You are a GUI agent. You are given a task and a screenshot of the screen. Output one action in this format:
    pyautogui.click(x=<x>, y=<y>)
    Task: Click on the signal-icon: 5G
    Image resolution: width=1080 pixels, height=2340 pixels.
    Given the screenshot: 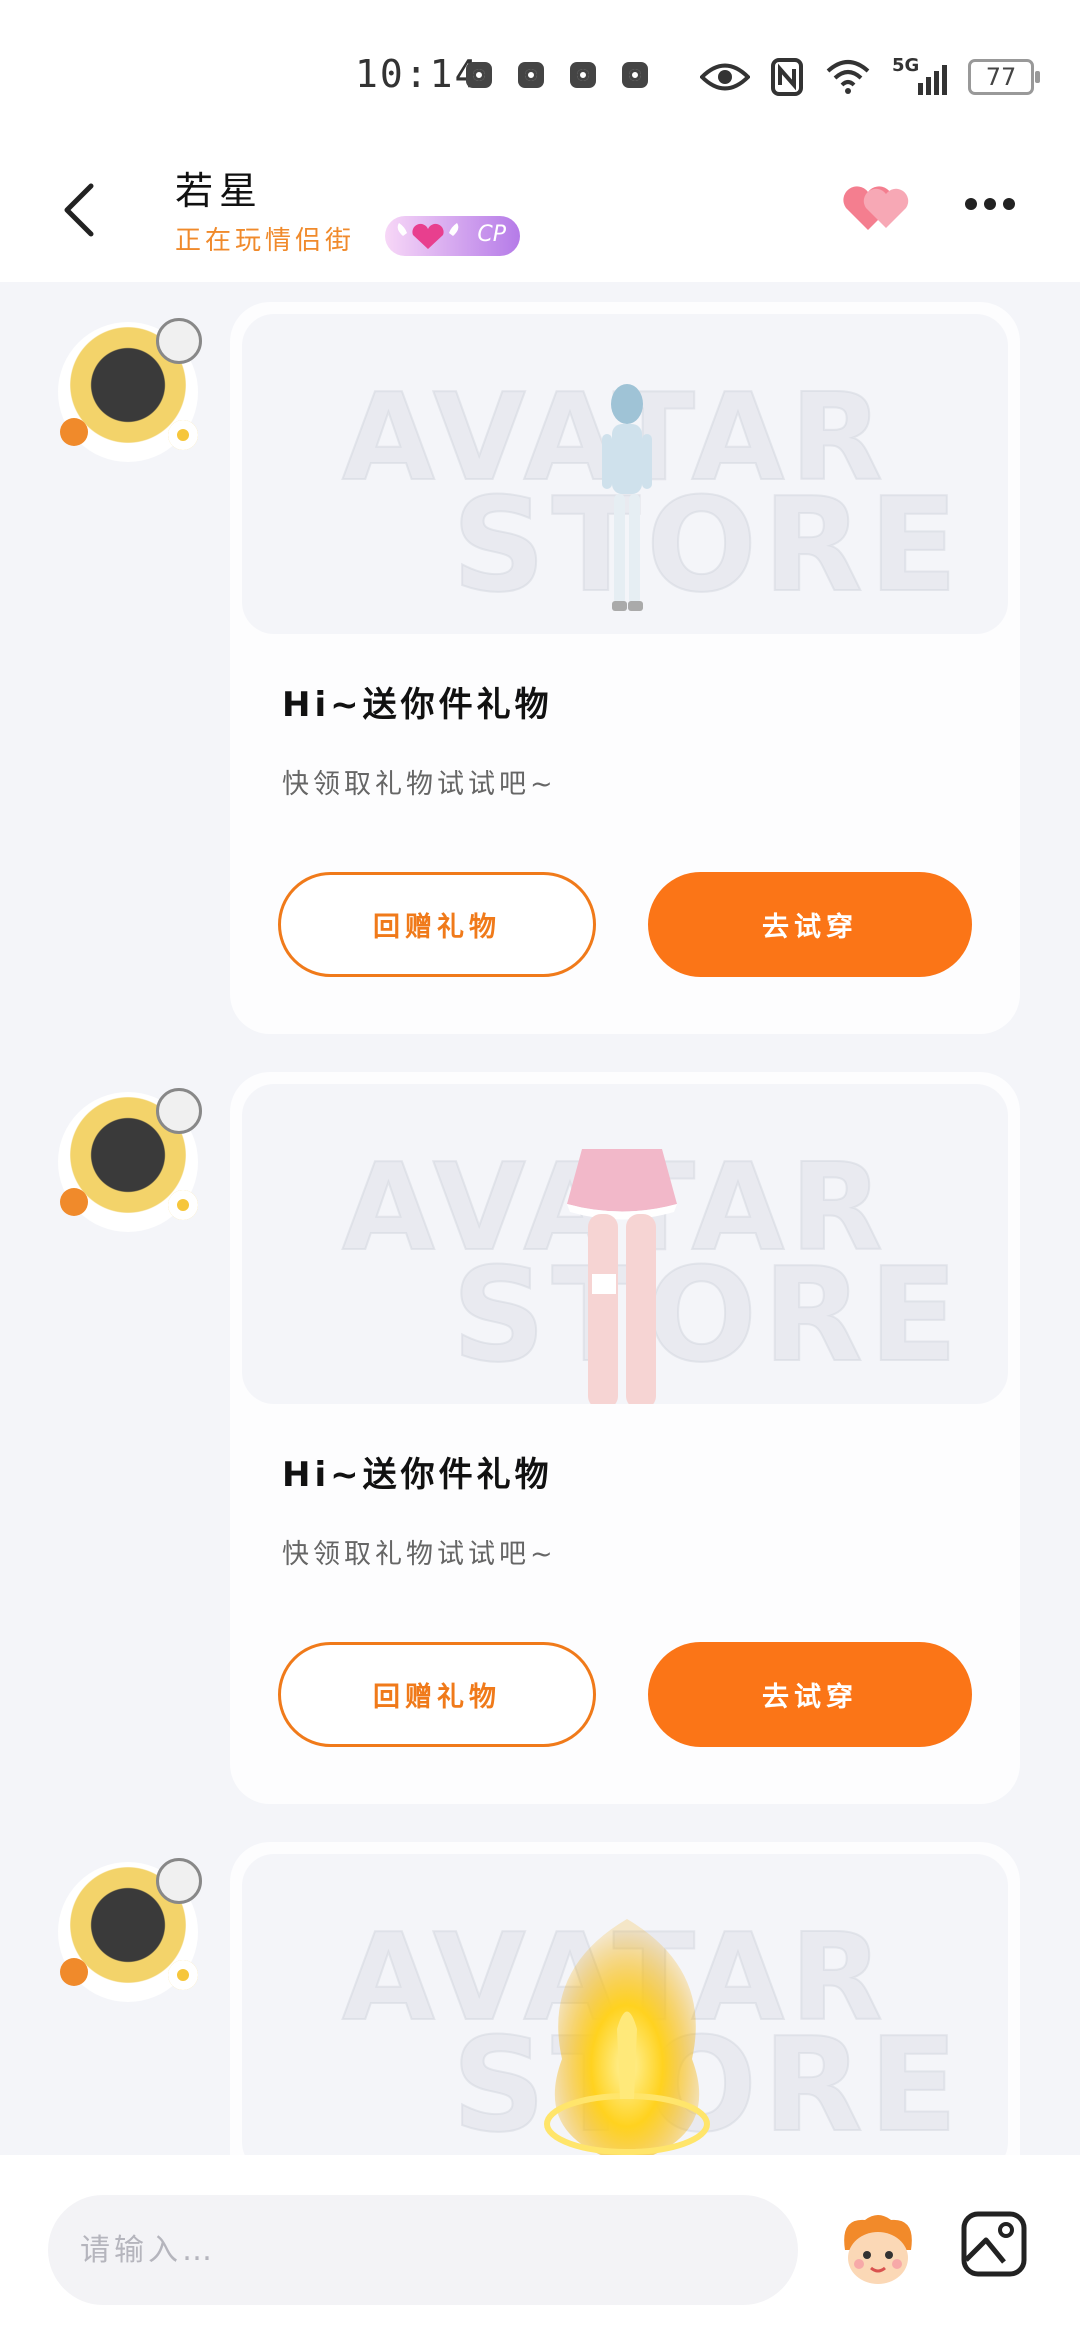 What is the action you would take?
    pyautogui.click(x=920, y=76)
    